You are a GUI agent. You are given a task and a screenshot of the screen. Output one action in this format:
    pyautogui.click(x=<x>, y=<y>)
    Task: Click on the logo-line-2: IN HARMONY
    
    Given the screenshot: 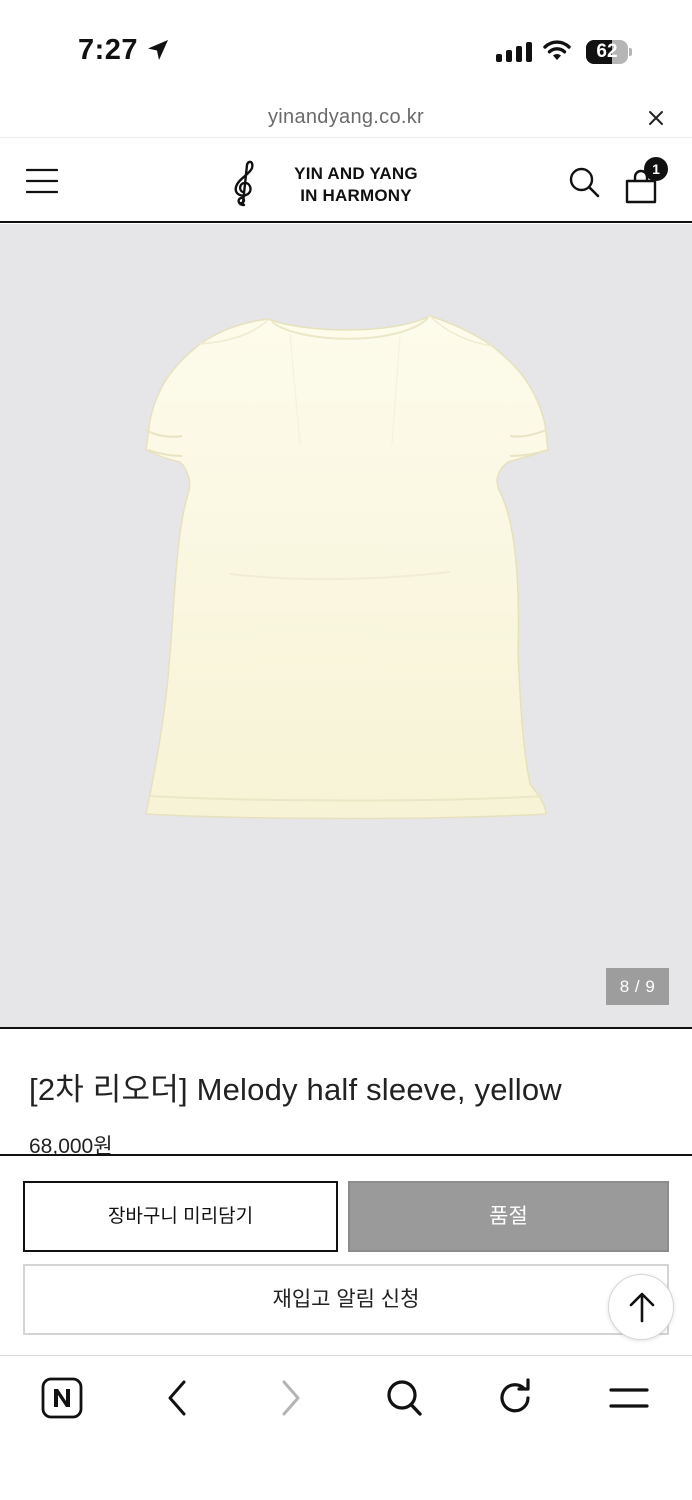 What is the action you would take?
    pyautogui.click(x=356, y=195)
    